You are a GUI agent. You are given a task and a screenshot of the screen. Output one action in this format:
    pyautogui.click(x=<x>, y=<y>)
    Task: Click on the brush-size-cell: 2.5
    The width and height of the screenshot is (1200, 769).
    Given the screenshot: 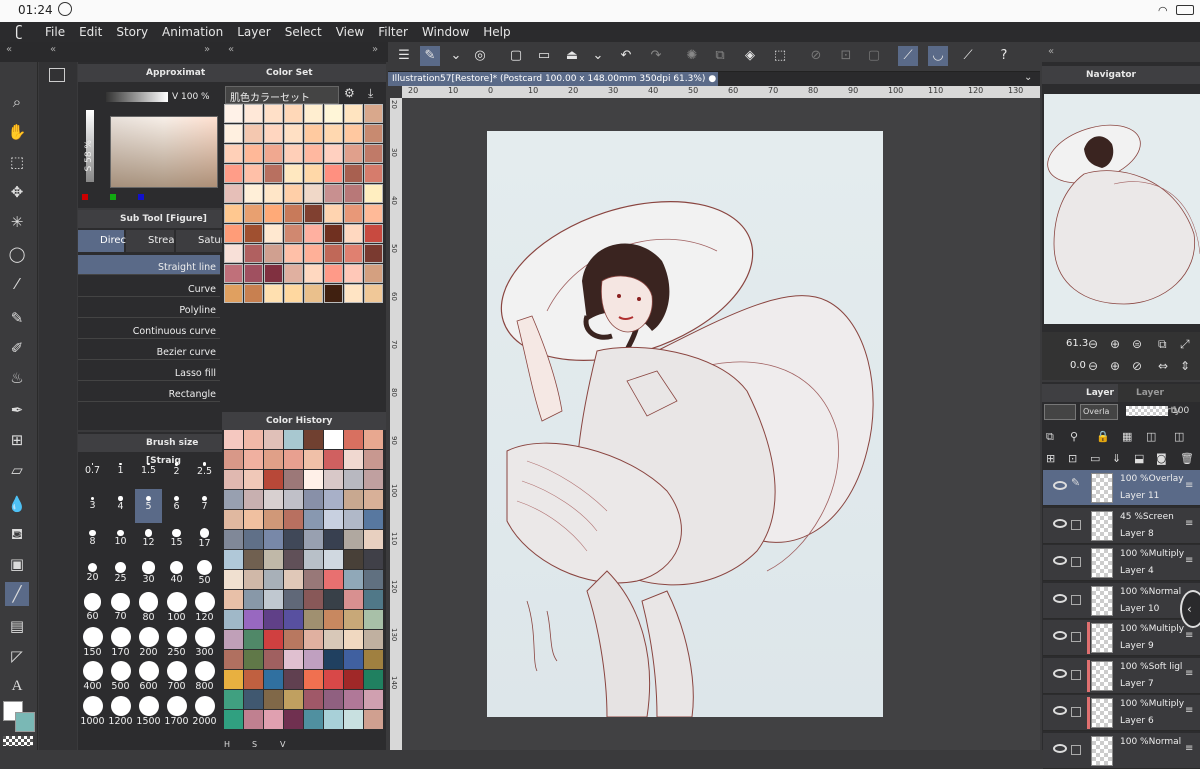 What is the action you would take?
    pyautogui.click(x=204, y=471)
    